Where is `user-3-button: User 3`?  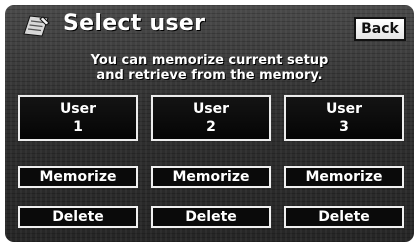 user-3-button: User 3 is located at coordinates (344, 118).